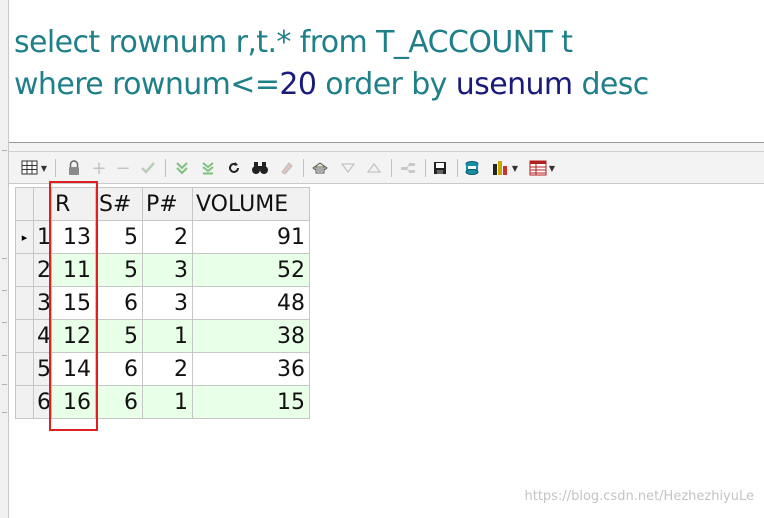  Describe the element at coordinates (473, 168) in the screenshot. I see `export-icon` at that location.